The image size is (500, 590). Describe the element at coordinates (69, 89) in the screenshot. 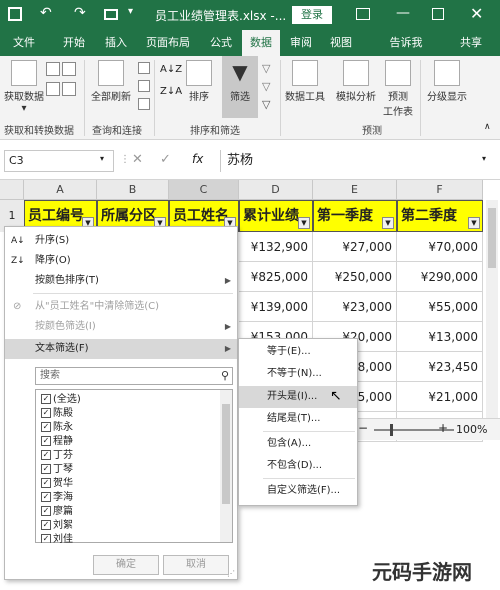

I see `recent-sources-icon` at that location.